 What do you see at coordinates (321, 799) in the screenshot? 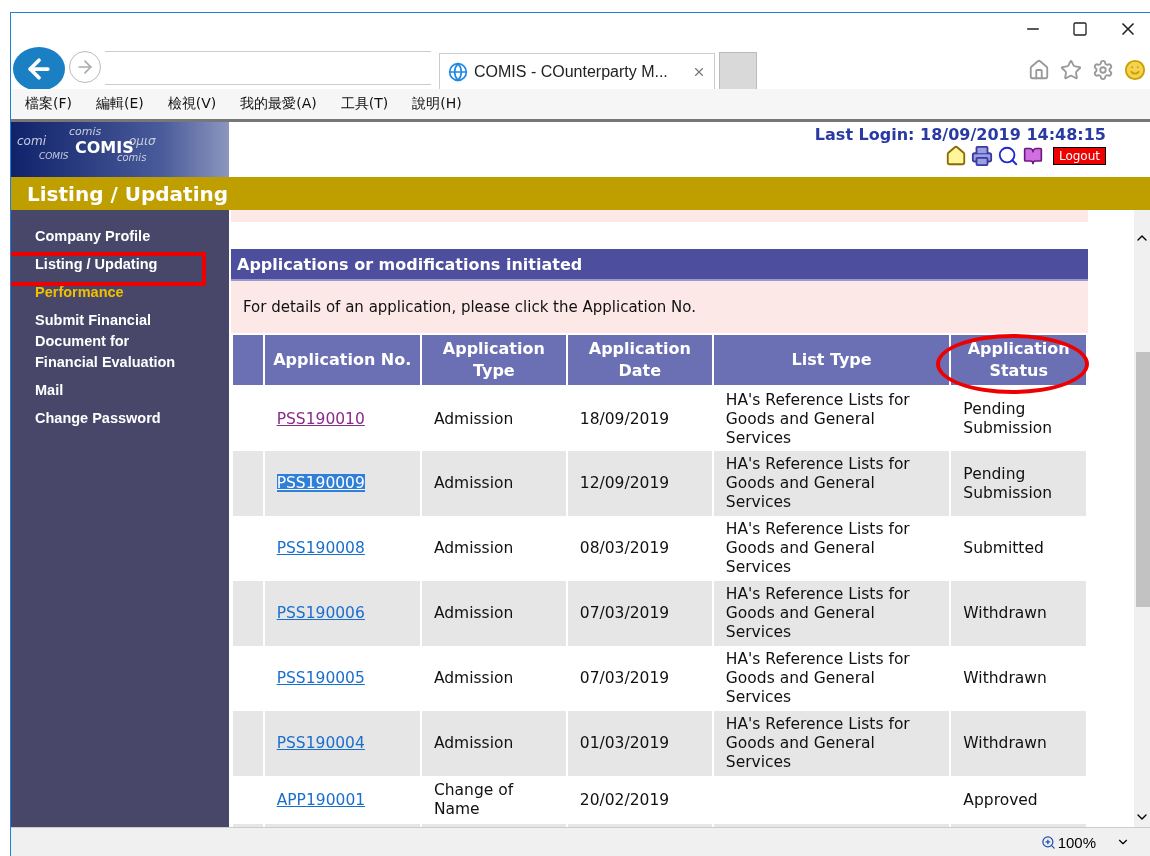
I see `application-link: APP190001` at bounding box center [321, 799].